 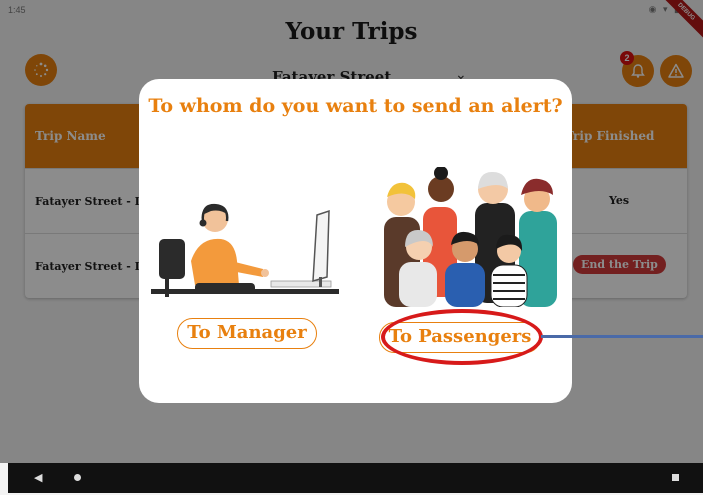 I want to click on manager-illustration, so click(x=245, y=250).